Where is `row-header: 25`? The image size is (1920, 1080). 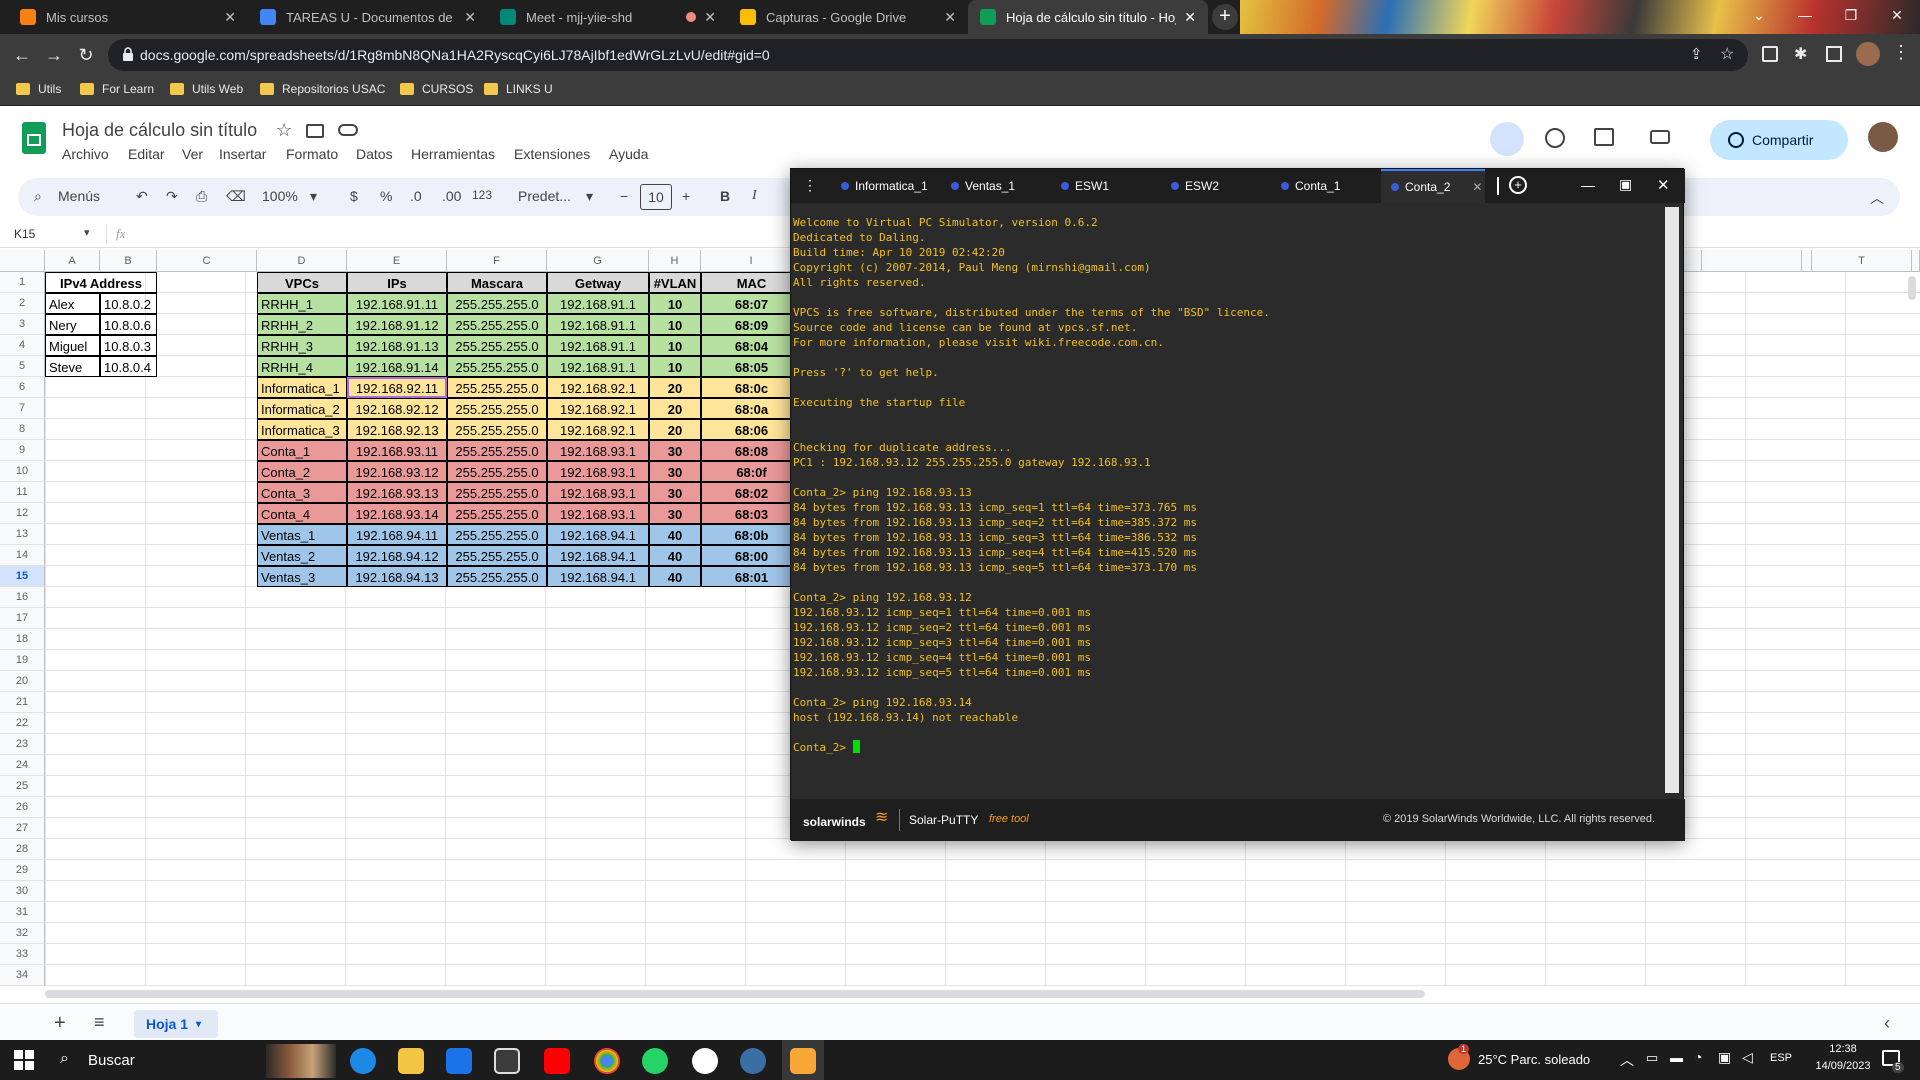
row-header: 25 is located at coordinates (22, 786).